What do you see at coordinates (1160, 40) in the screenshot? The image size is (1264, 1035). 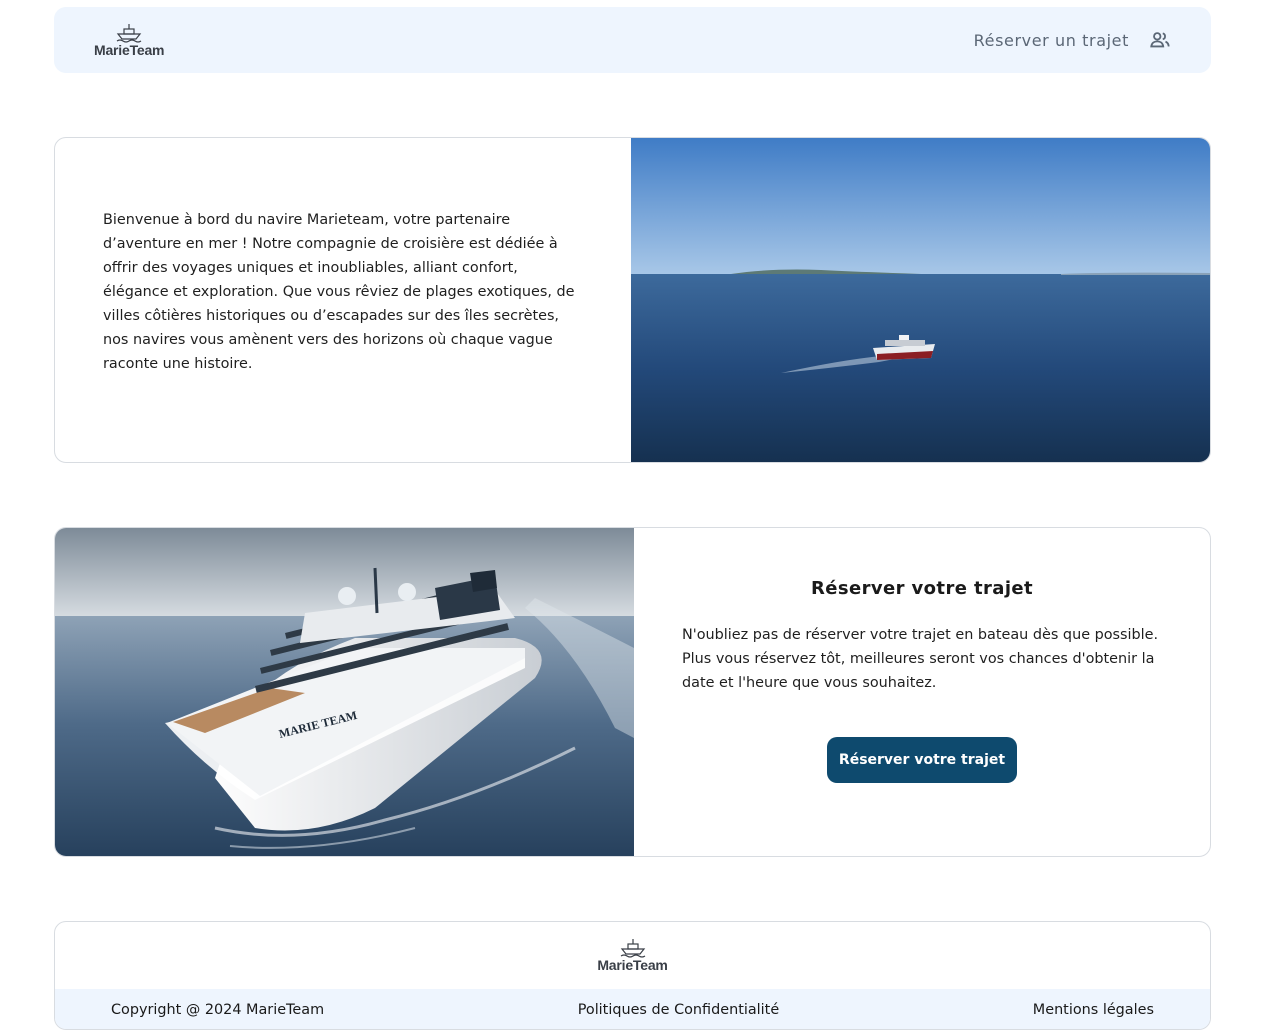 I see `user-group-icon` at bounding box center [1160, 40].